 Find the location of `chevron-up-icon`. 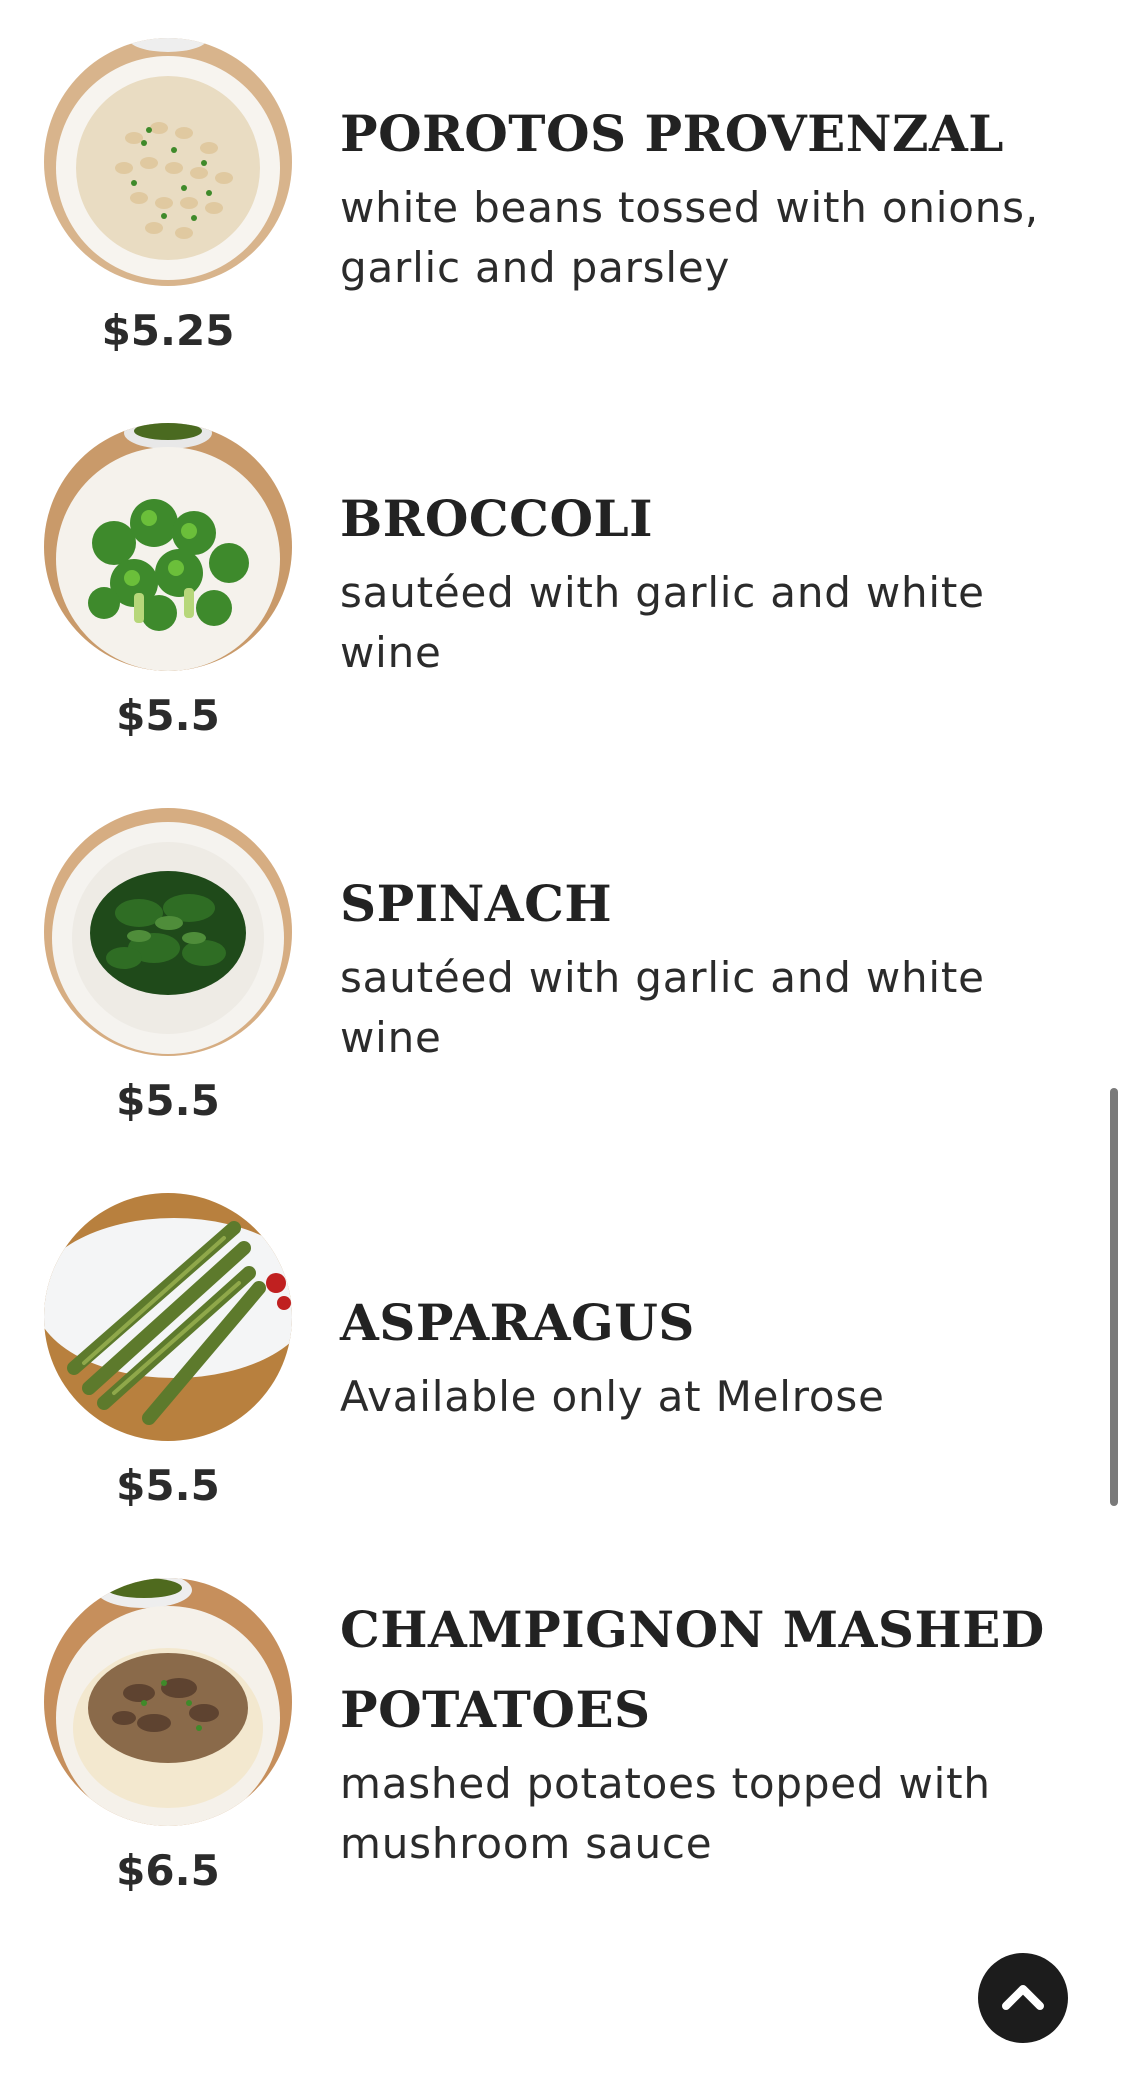

chevron-up-icon is located at coordinates (1023, 1997).